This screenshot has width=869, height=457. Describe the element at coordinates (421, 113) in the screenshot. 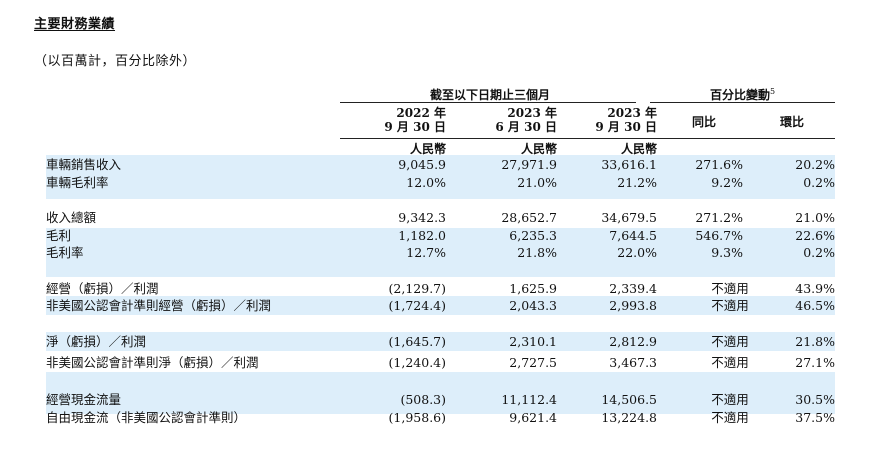

I see `column-header-year: 2022 年` at that location.